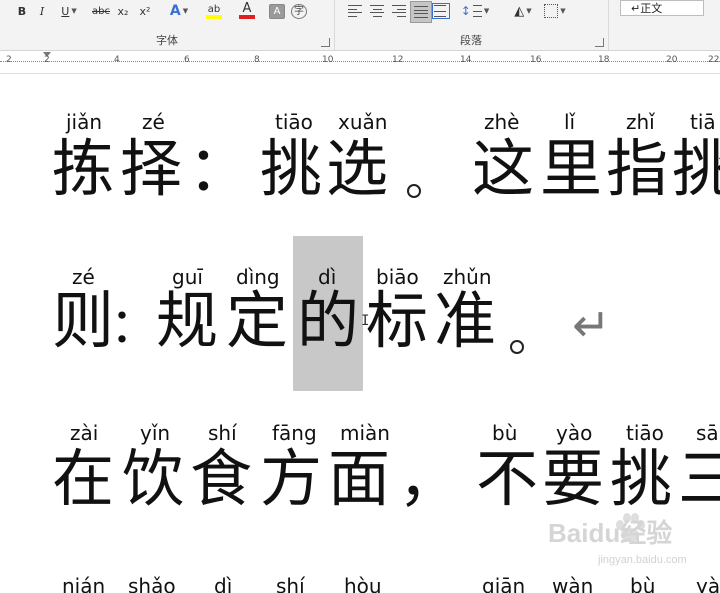 This screenshot has width=720, height=593. What do you see at coordinates (328, 320) in the screenshot?
I see `hanzi-selected: 的` at bounding box center [328, 320].